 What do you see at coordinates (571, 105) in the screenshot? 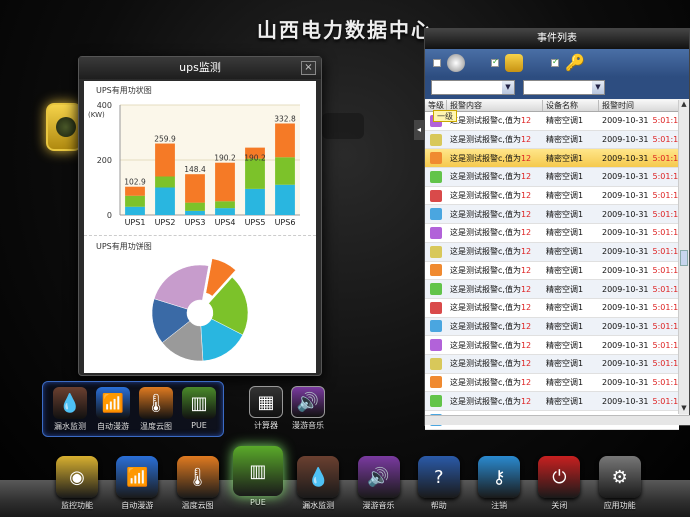
I see `column-header: 设备名称` at bounding box center [571, 105].